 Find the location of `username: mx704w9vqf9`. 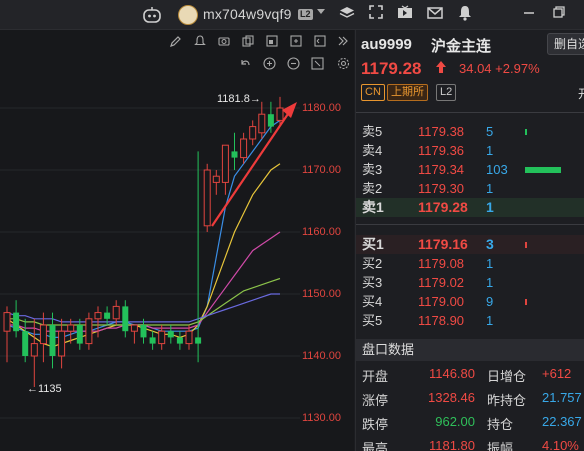

username: mx704w9vqf9 is located at coordinates (247, 14).